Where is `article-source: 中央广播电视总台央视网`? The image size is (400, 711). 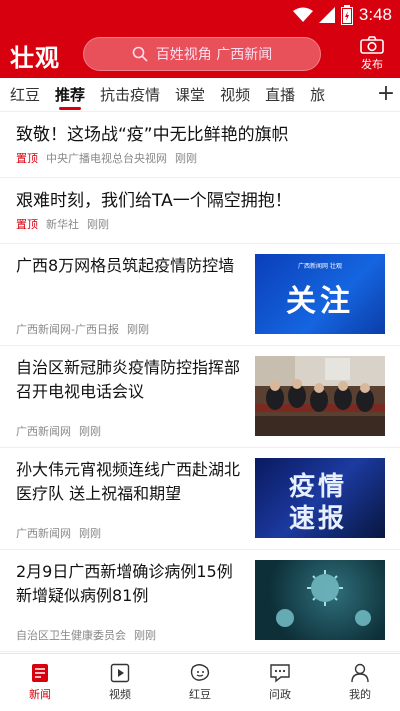
article-source: 中央广播电视总台央视网 is located at coordinates (106, 158).